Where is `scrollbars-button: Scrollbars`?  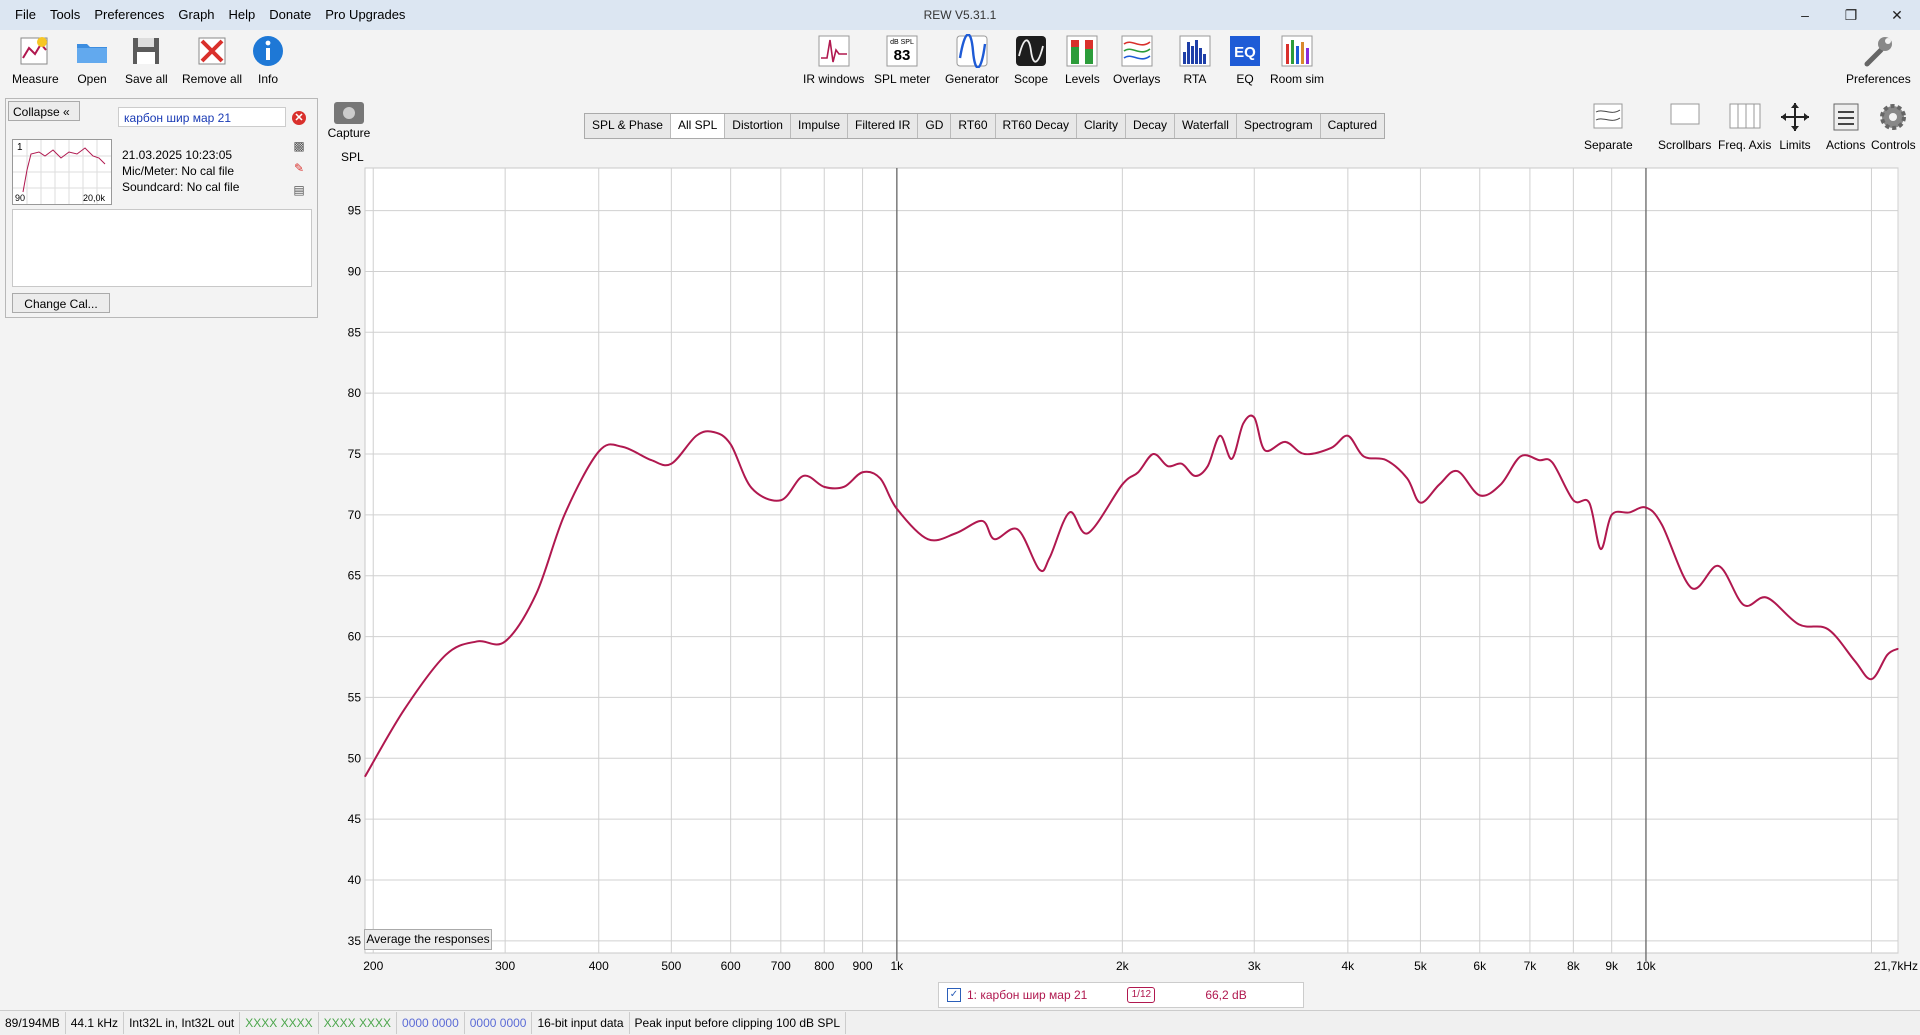 scrollbars-button: Scrollbars is located at coordinates (1684, 126).